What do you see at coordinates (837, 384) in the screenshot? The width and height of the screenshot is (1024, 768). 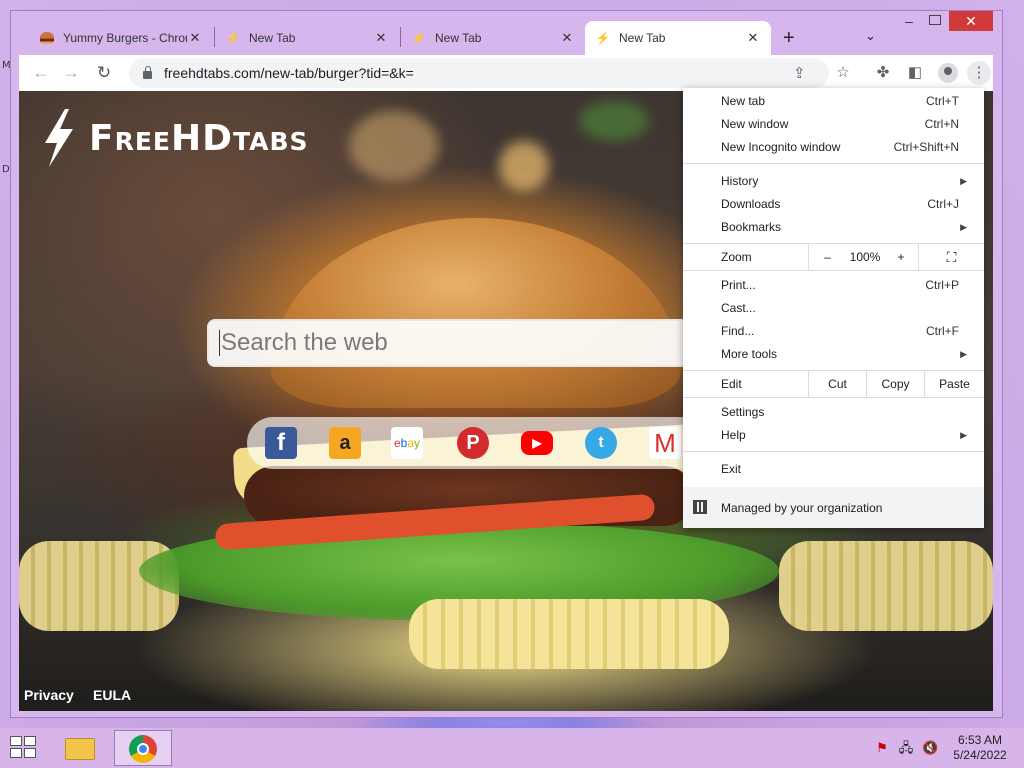 I see `cut-button: Cut` at bounding box center [837, 384].